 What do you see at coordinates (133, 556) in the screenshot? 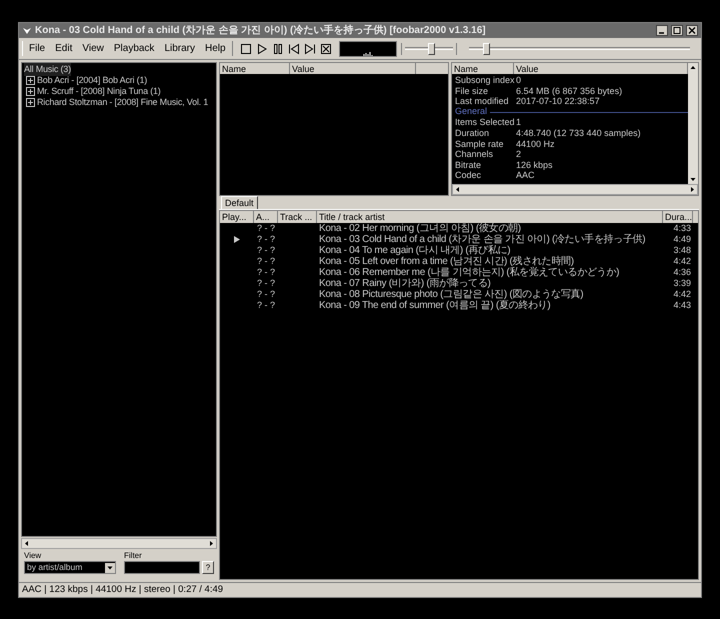
I see `filter-label: Filter` at bounding box center [133, 556].